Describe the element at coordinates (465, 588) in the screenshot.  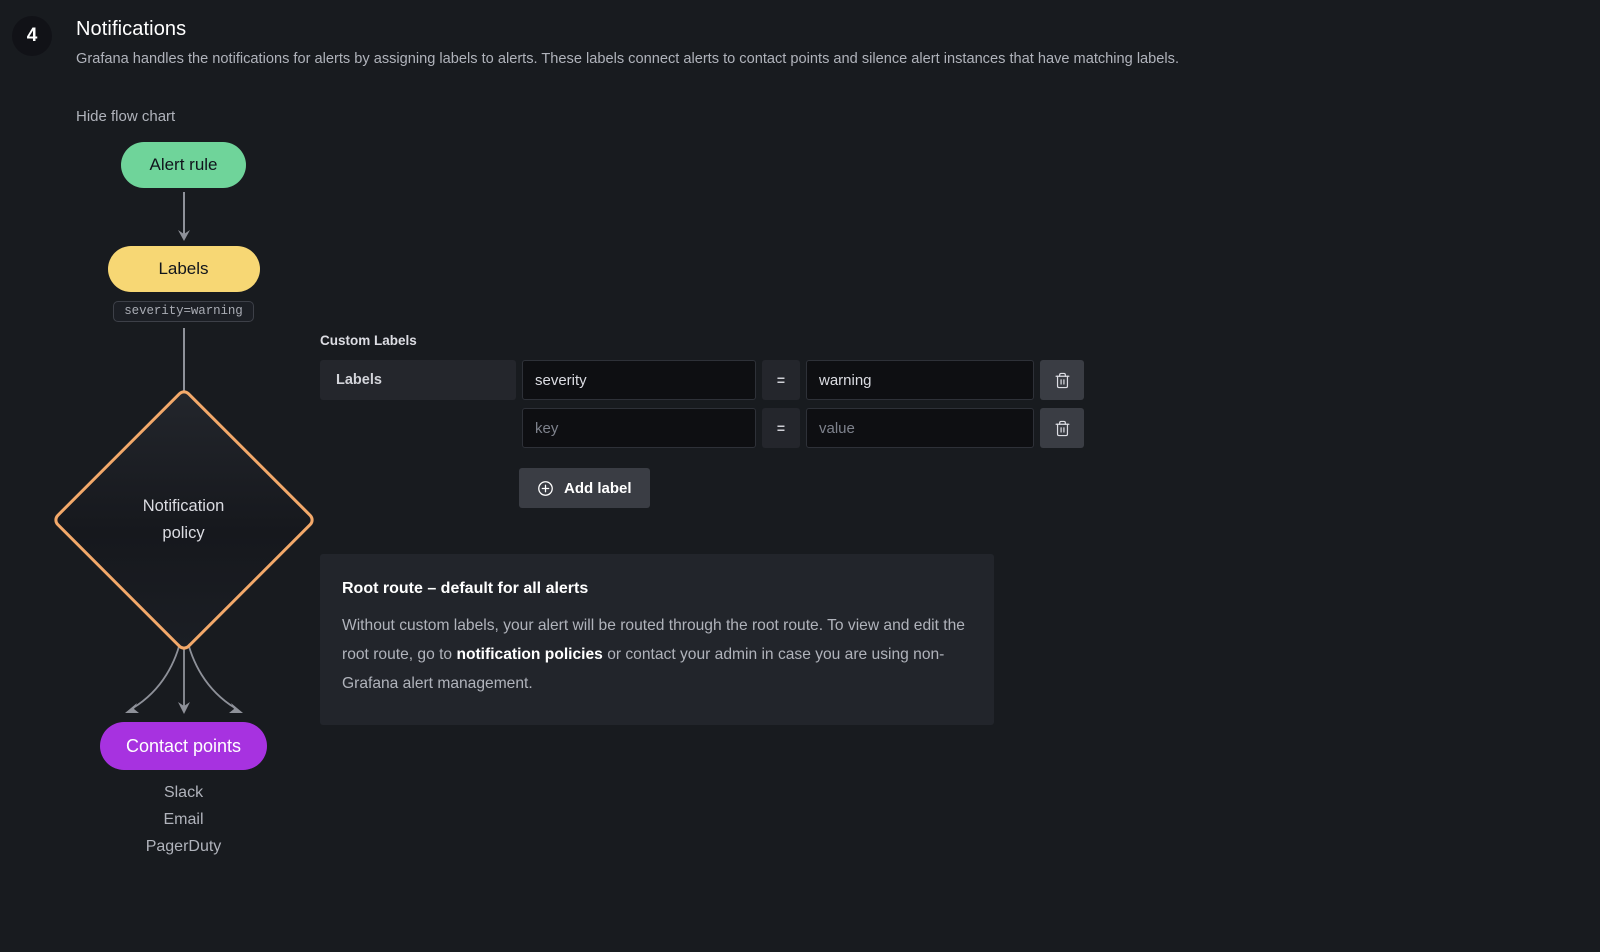
I see `root-route-title: Root route – default for all alerts` at that location.